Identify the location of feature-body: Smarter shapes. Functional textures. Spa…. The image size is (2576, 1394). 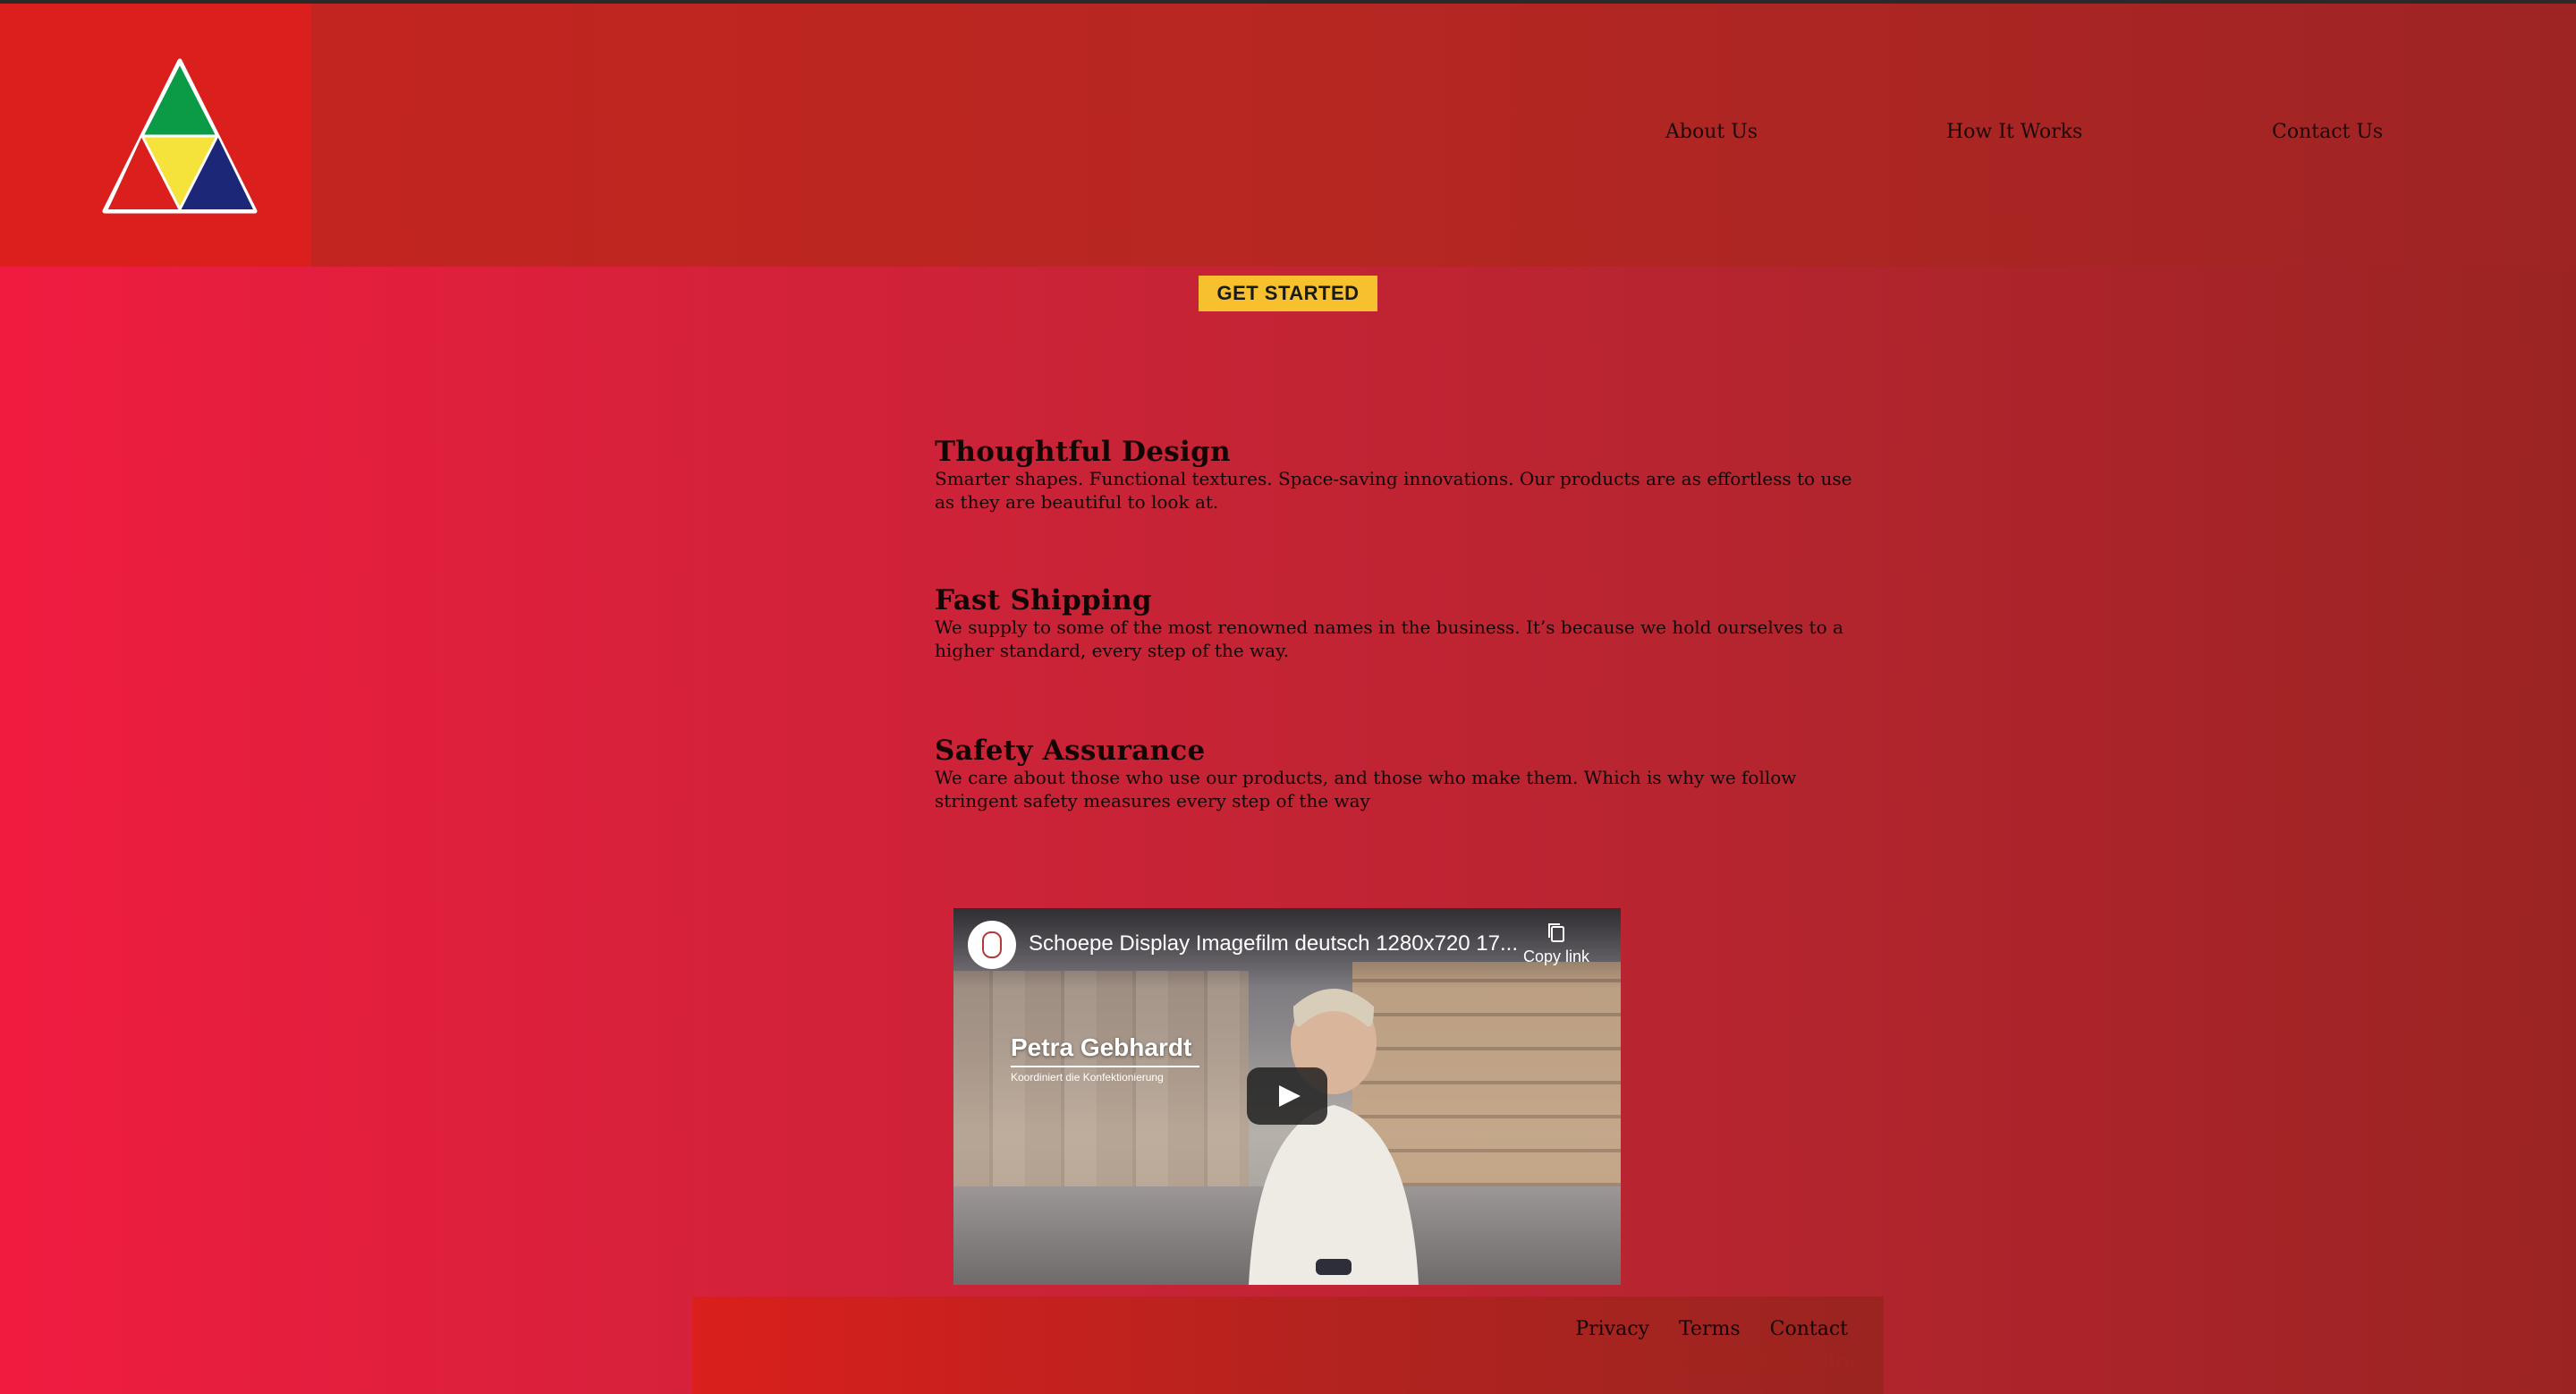
(1393, 491).